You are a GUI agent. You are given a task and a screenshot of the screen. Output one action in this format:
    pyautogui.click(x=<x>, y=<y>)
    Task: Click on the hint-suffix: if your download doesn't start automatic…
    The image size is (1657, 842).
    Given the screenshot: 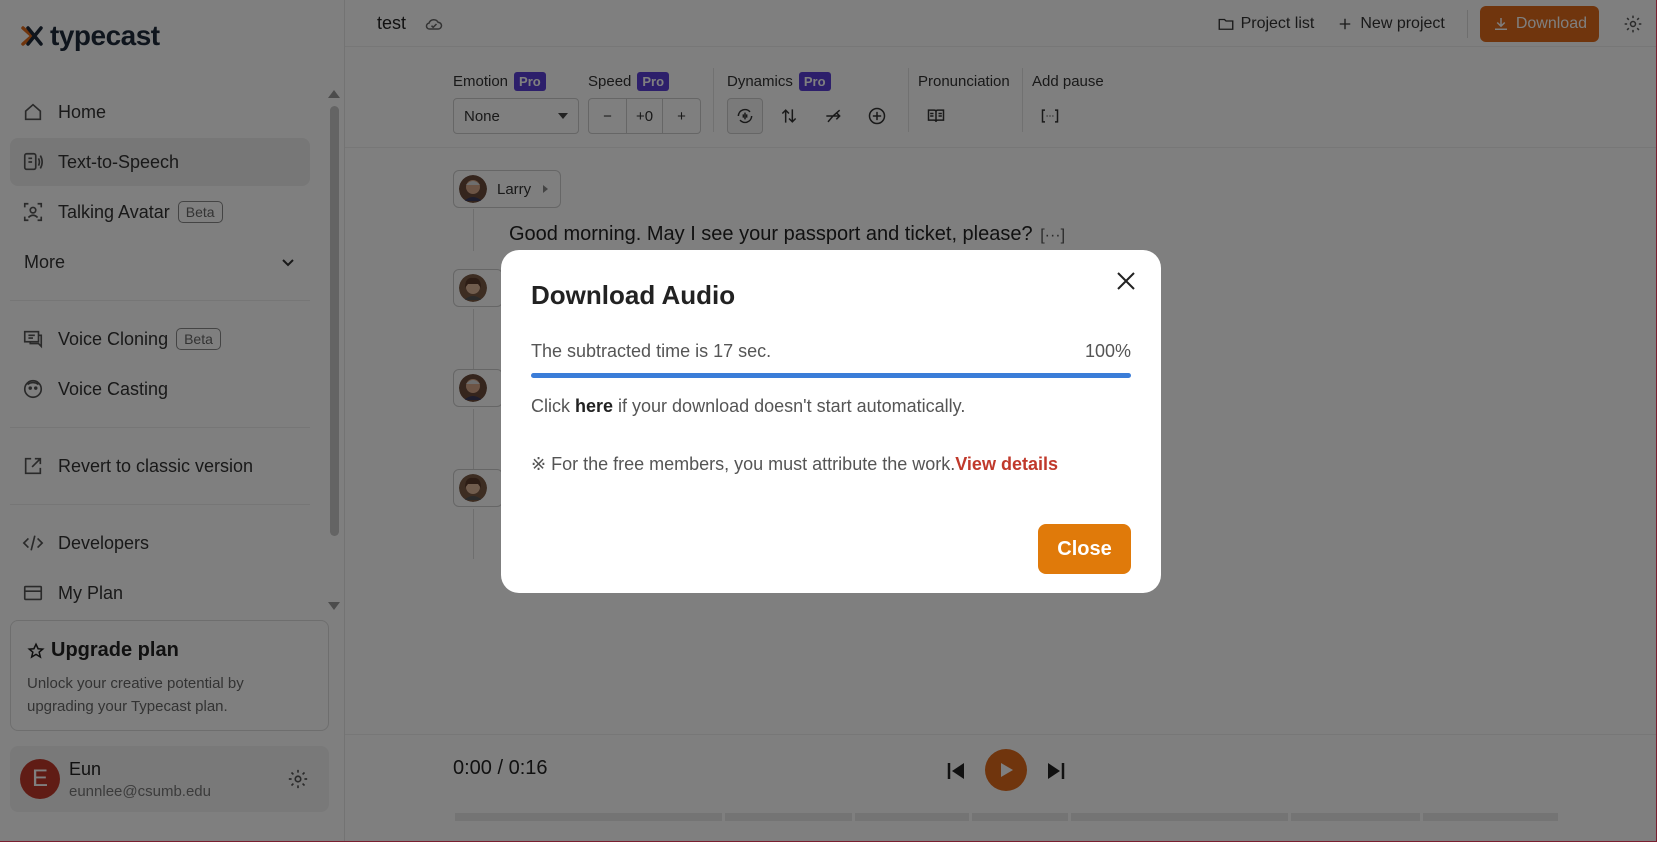 What is the action you would take?
    pyautogui.click(x=789, y=406)
    